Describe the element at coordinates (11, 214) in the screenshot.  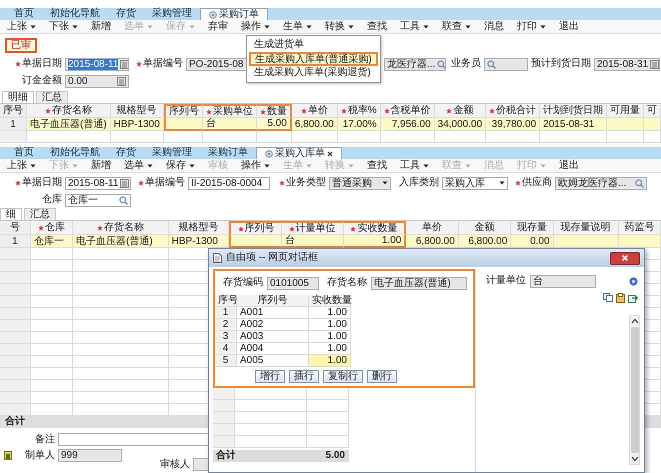
I see `tab: 细` at that location.